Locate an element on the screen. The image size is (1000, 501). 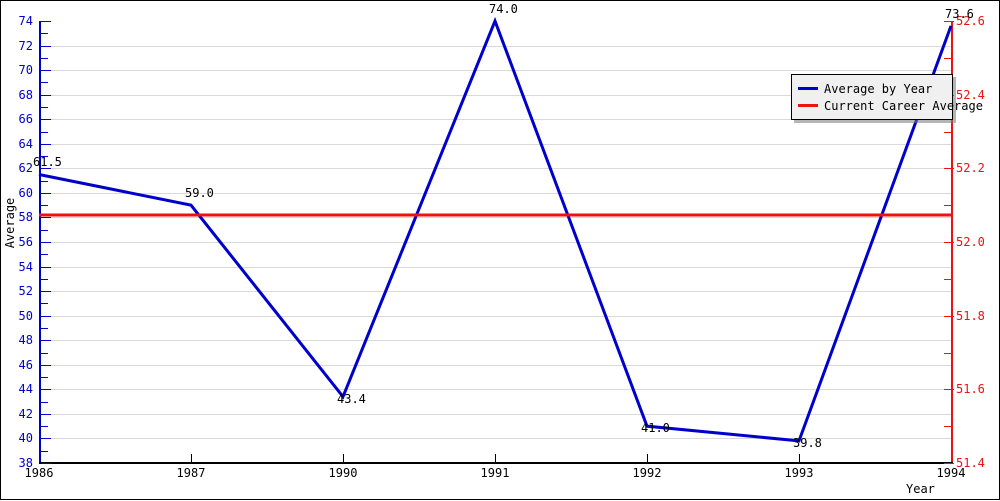
data-point-label: 59.0 is located at coordinates (199, 193).